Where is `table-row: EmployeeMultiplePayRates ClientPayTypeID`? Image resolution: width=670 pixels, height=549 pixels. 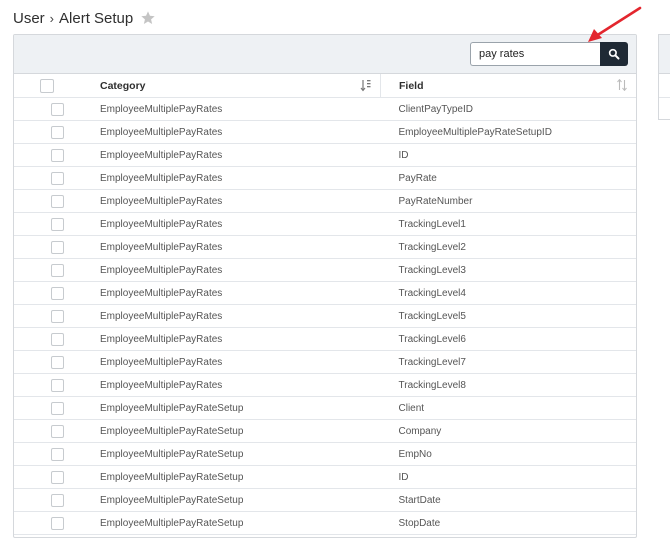
table-row: EmployeeMultiplePayRates ClientPayTypeID is located at coordinates (325, 109).